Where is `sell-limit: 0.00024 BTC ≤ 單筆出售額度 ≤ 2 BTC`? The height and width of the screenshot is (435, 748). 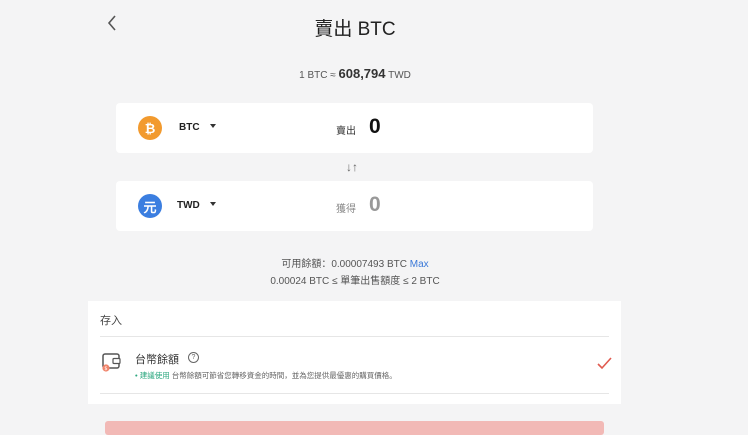 sell-limit: 0.00024 BTC ≤ 單筆出售額度 ≤ 2 BTC is located at coordinates (355, 281).